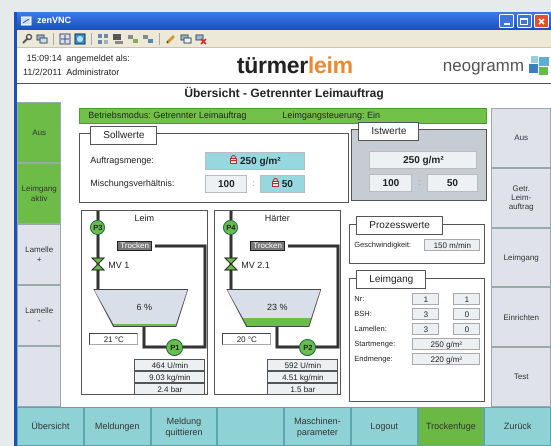 The width and height of the screenshot is (551, 446). I want to click on side-button: Lamelle -, so click(39, 315).